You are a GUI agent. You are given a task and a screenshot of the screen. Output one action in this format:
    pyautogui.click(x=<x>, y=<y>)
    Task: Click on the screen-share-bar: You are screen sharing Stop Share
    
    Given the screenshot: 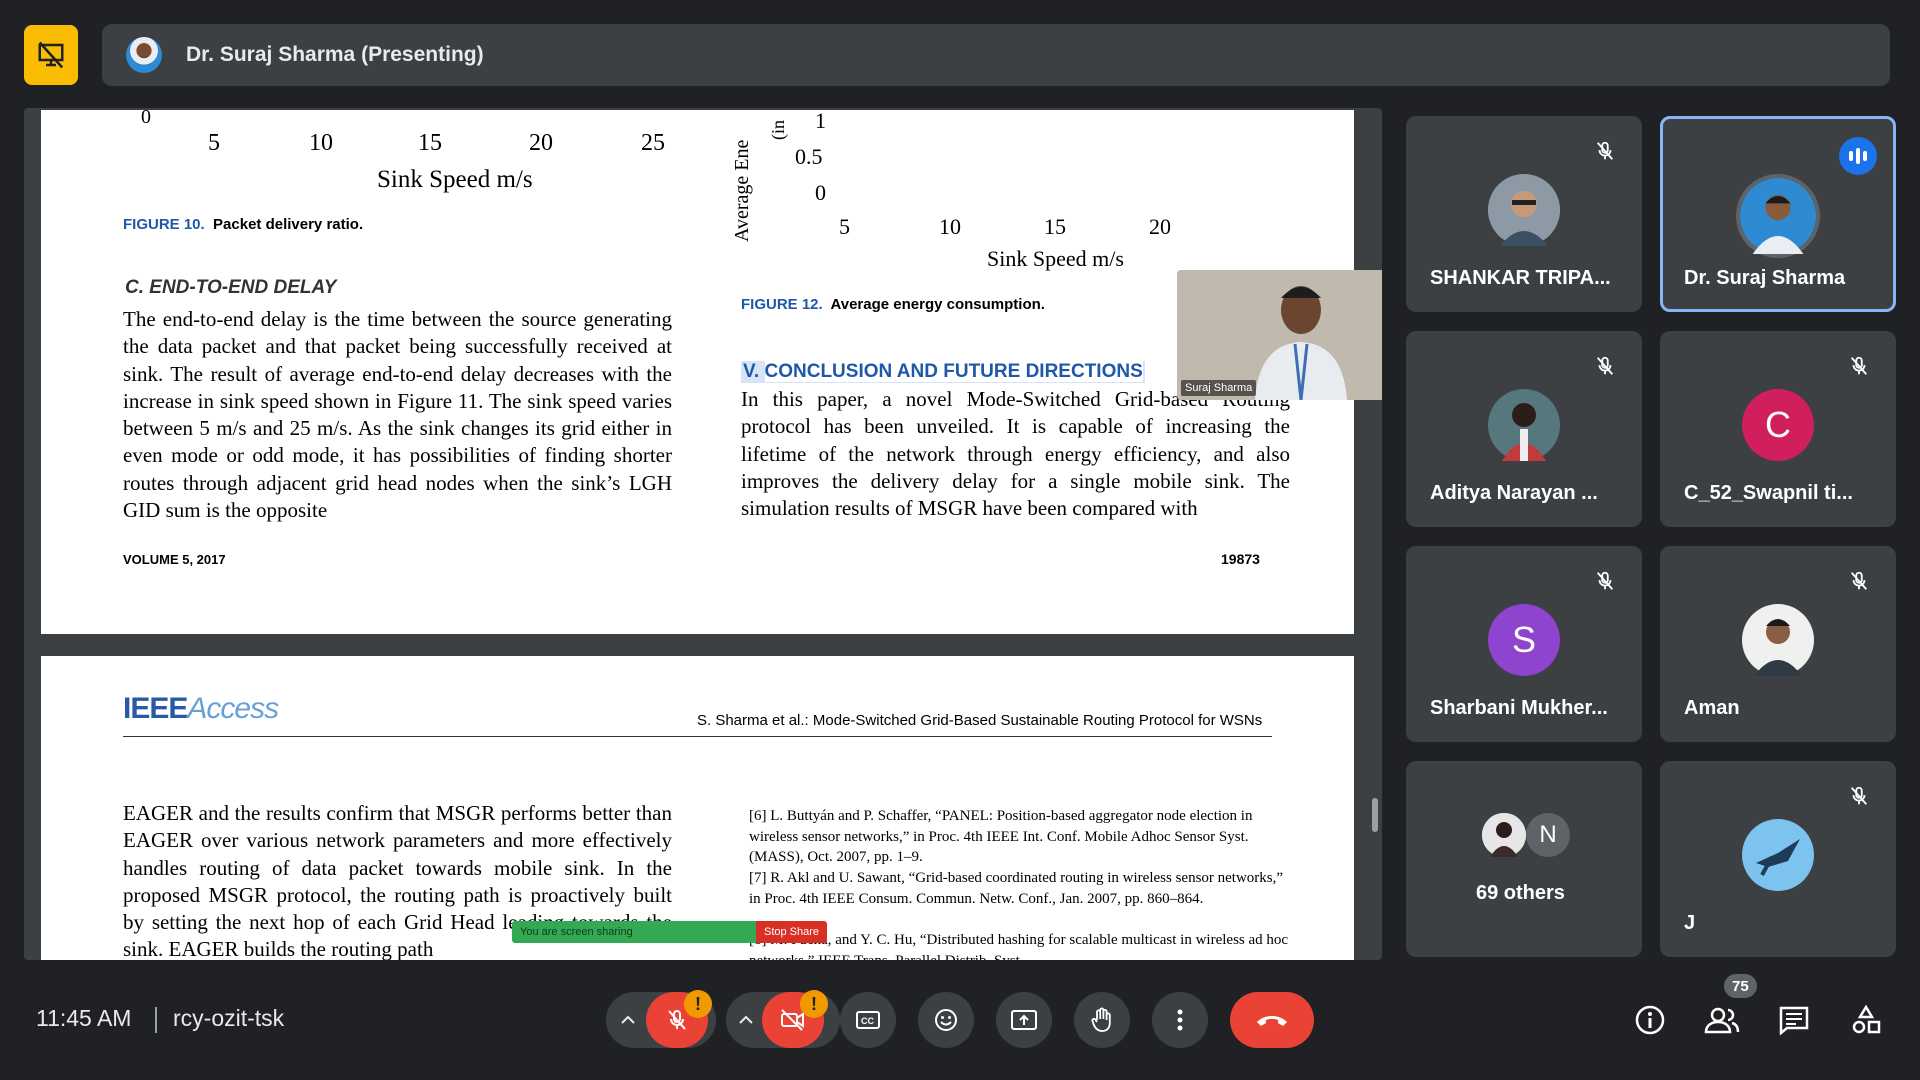 What is the action you would take?
    pyautogui.click(x=670, y=932)
    